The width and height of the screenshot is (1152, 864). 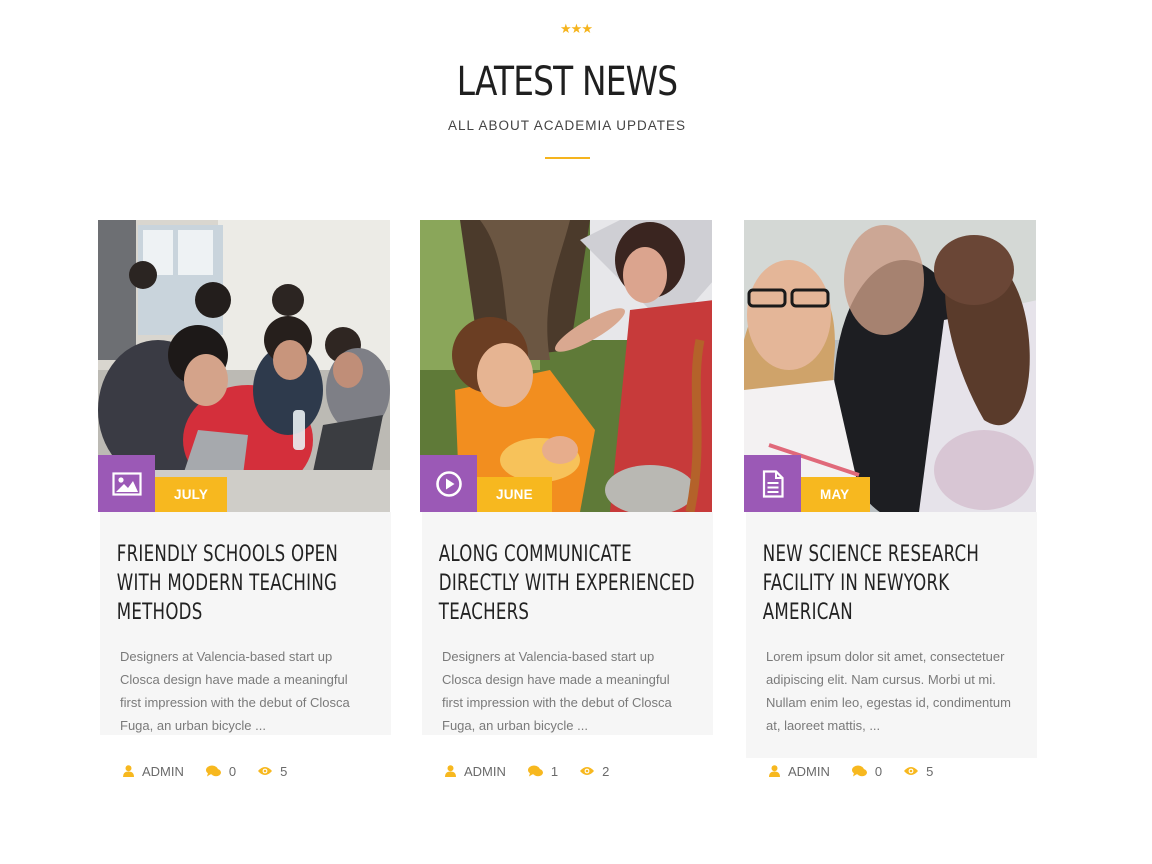 I want to click on play-icon, so click(x=448, y=483).